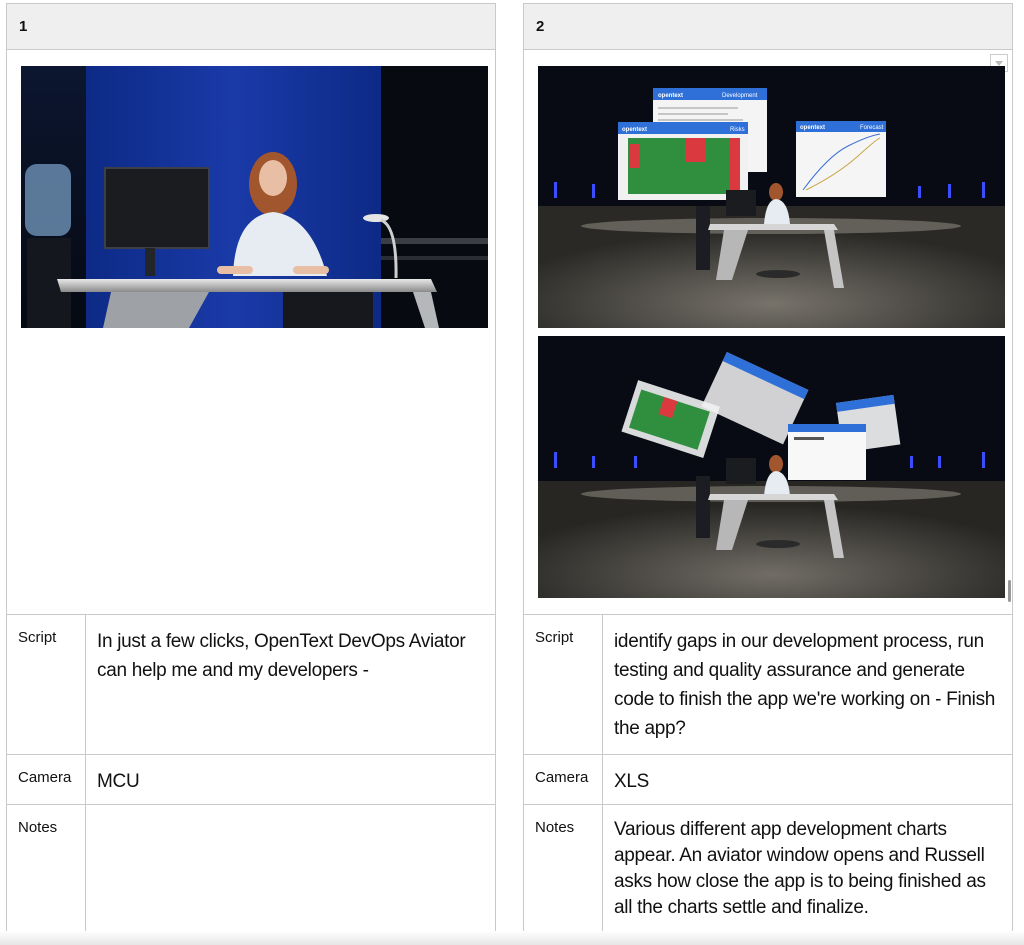  What do you see at coordinates (740, 96) in the screenshot?
I see `development-window-title: Development` at bounding box center [740, 96].